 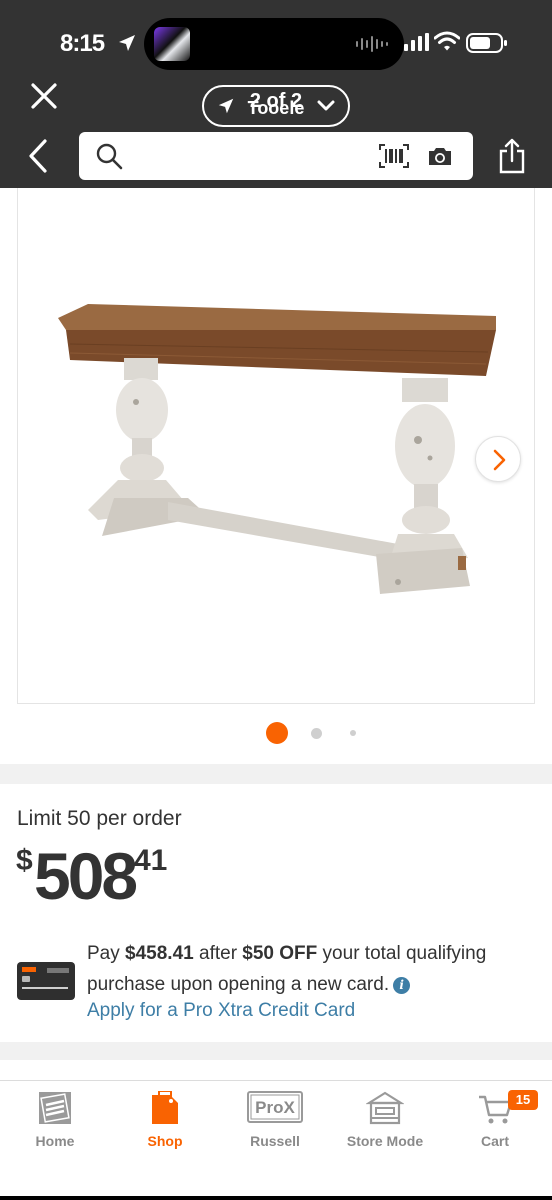 I want to click on apply-credit-card-link: Apply for a Pro Xtra Credit Card, so click(x=221, y=1011).